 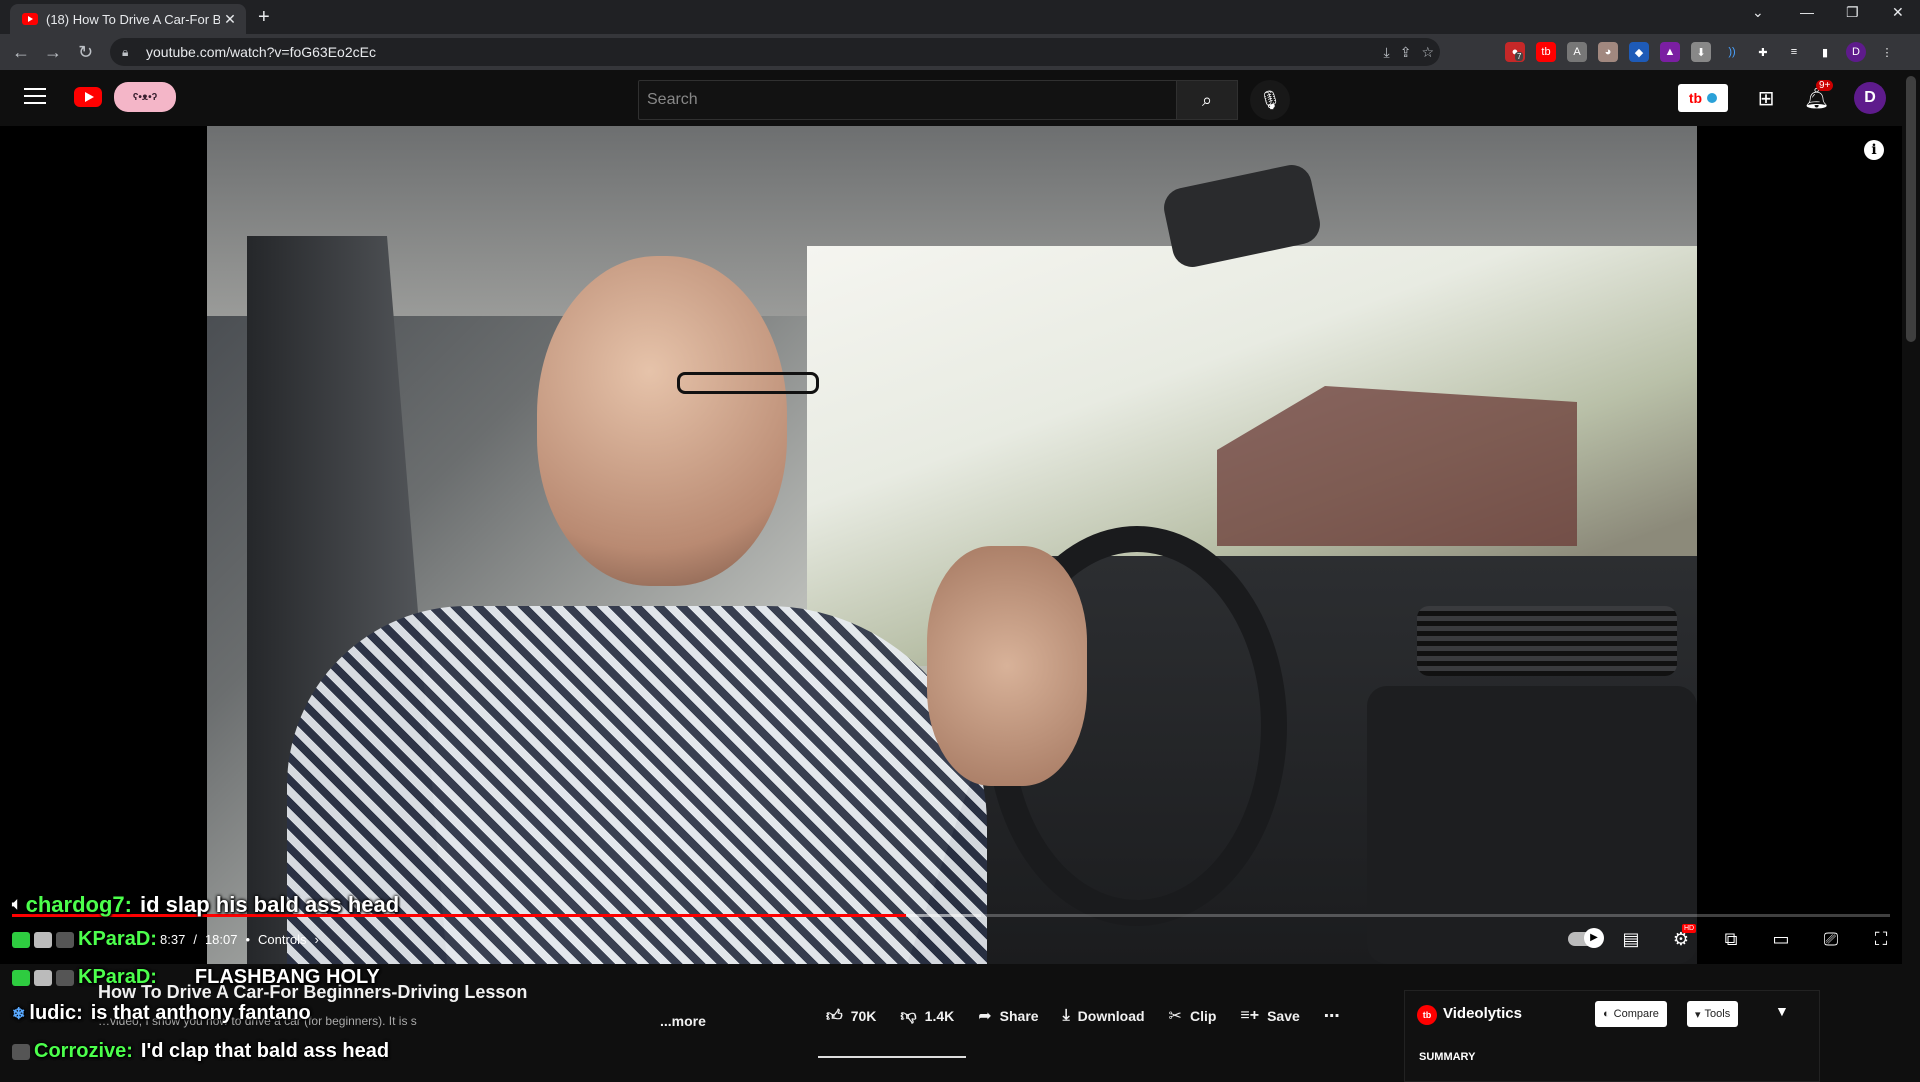 What do you see at coordinates (1695, 98) in the screenshot?
I see `tubebuddy-label: tb` at bounding box center [1695, 98].